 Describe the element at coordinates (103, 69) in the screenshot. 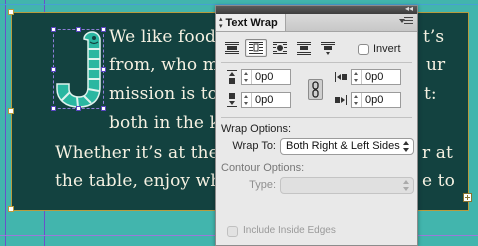

I see `selection-handle-right` at that location.